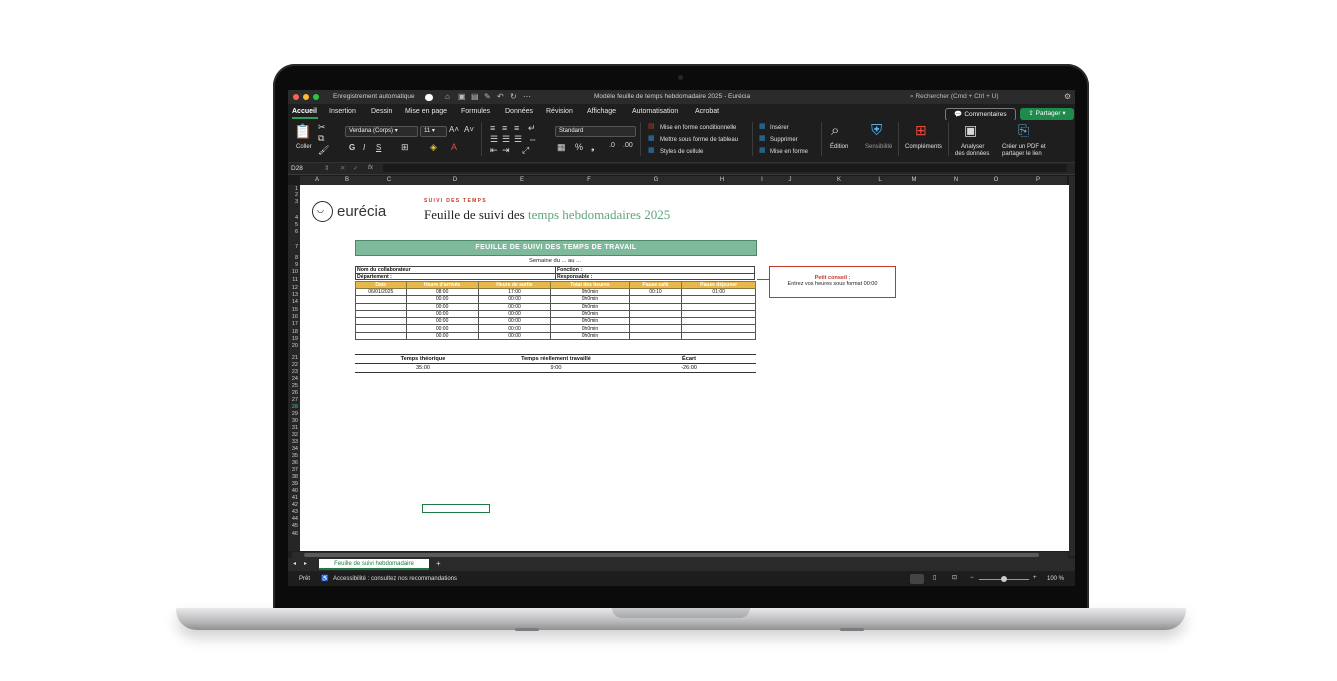  What do you see at coordinates (612, 145) in the screenshot?
I see `increase-decimal-icon: .0` at bounding box center [612, 145].